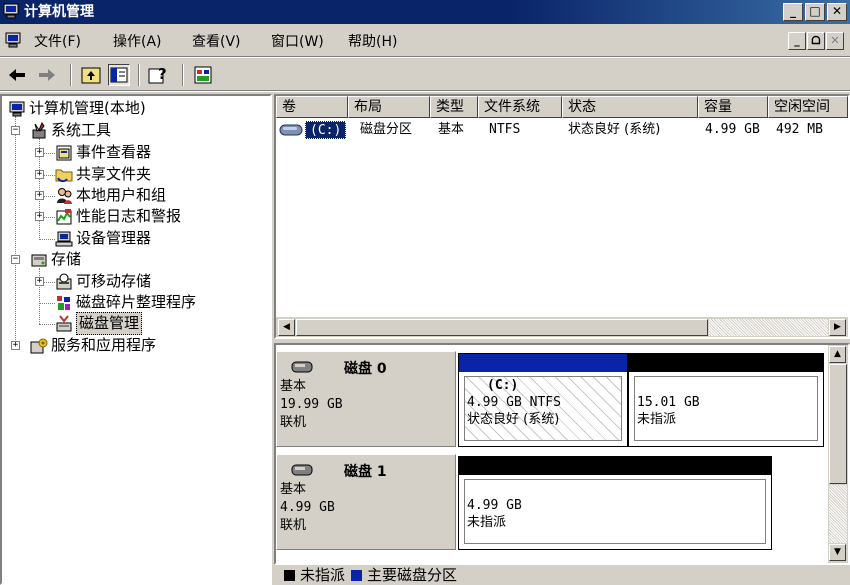 This screenshot has height=585, width=850. What do you see at coordinates (64, 281) in the screenshot?
I see `removable-storage-icon` at bounding box center [64, 281].